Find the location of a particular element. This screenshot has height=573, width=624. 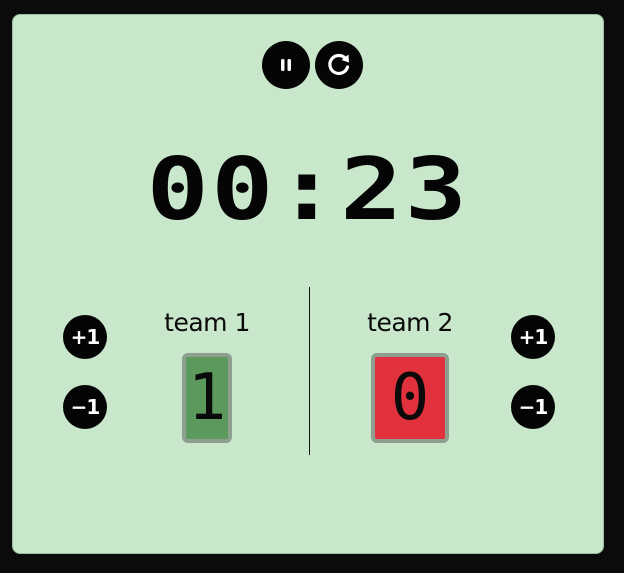

team2-plus-button: +1 is located at coordinates (533, 337).